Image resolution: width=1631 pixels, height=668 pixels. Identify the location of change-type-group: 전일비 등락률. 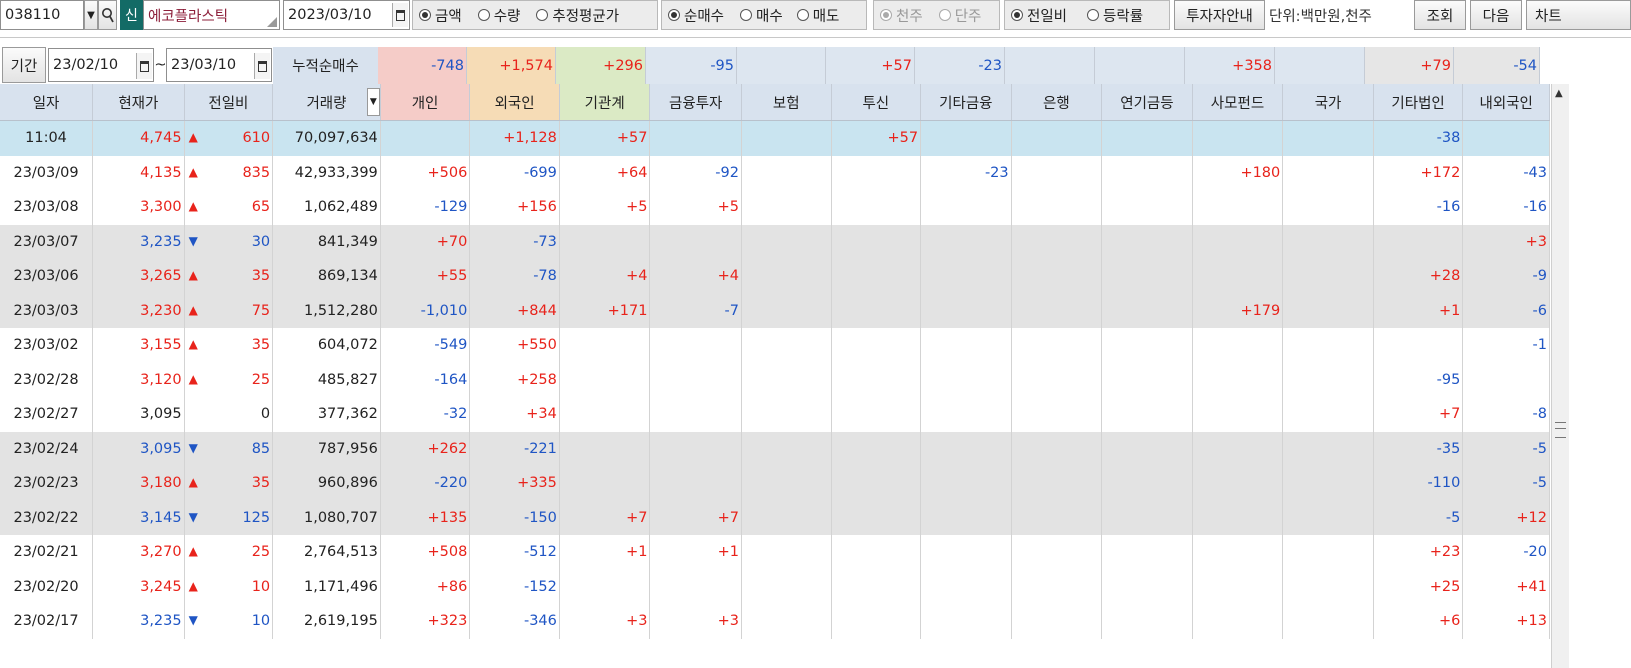
(1087, 15).